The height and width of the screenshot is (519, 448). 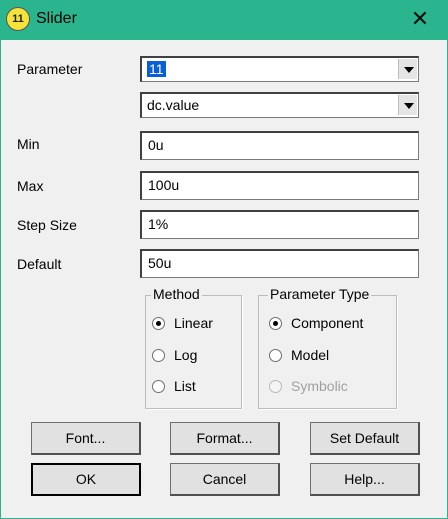 What do you see at coordinates (193, 323) in the screenshot?
I see `radio-linear-label: Linear` at bounding box center [193, 323].